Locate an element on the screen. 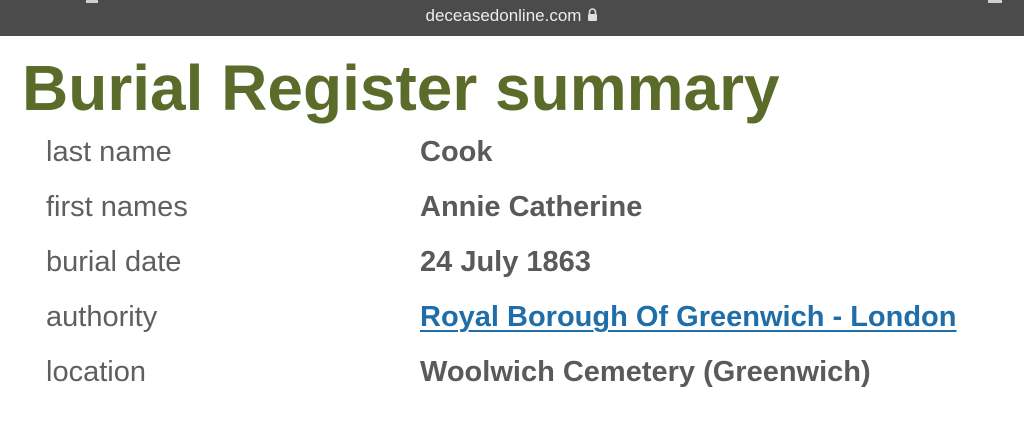  url-field: deceasedonline.com is located at coordinates (512, 16).